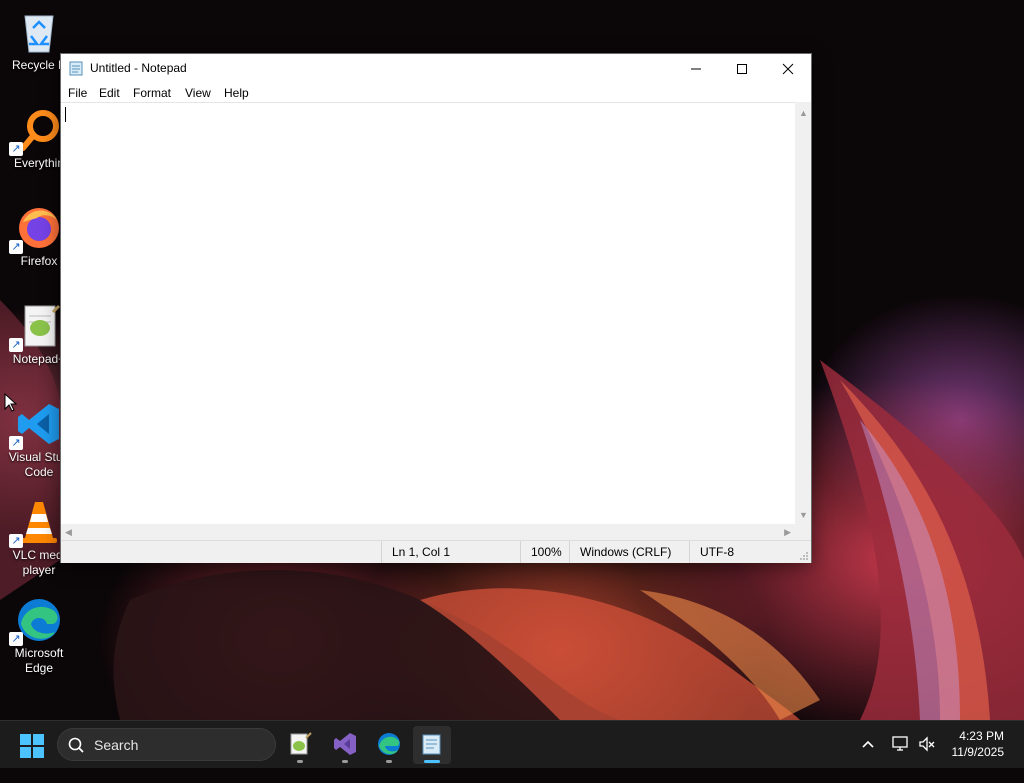 Image resolution: width=1024 pixels, height=783 pixels. I want to click on menu-file: File, so click(77, 93).